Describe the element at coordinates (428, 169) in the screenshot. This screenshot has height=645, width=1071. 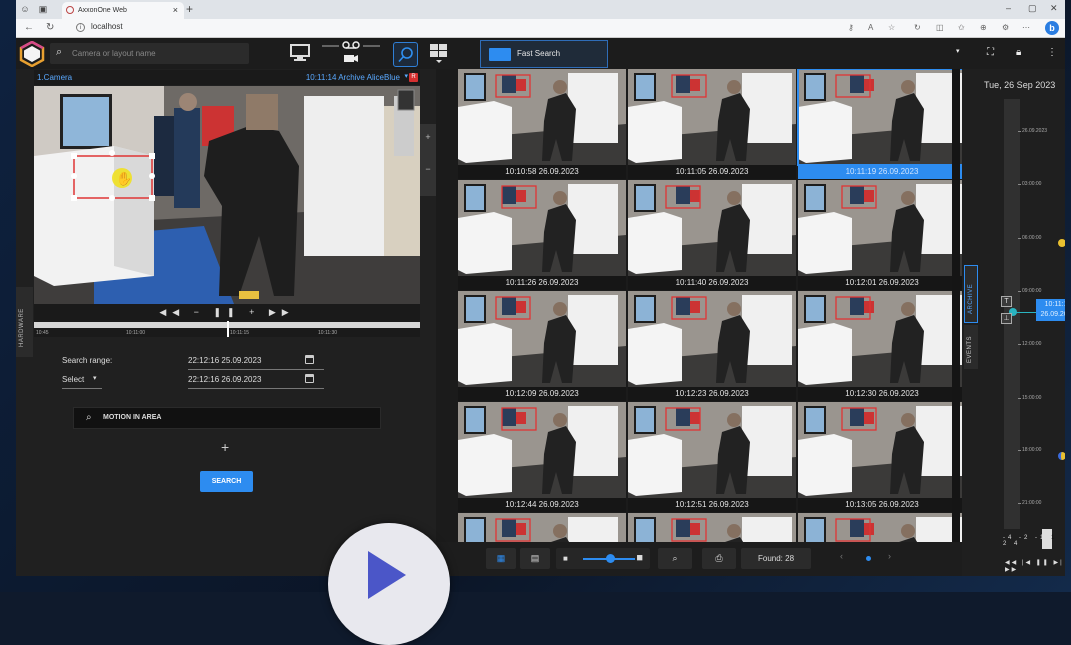
I see `zoom-minus-icon: −` at that location.